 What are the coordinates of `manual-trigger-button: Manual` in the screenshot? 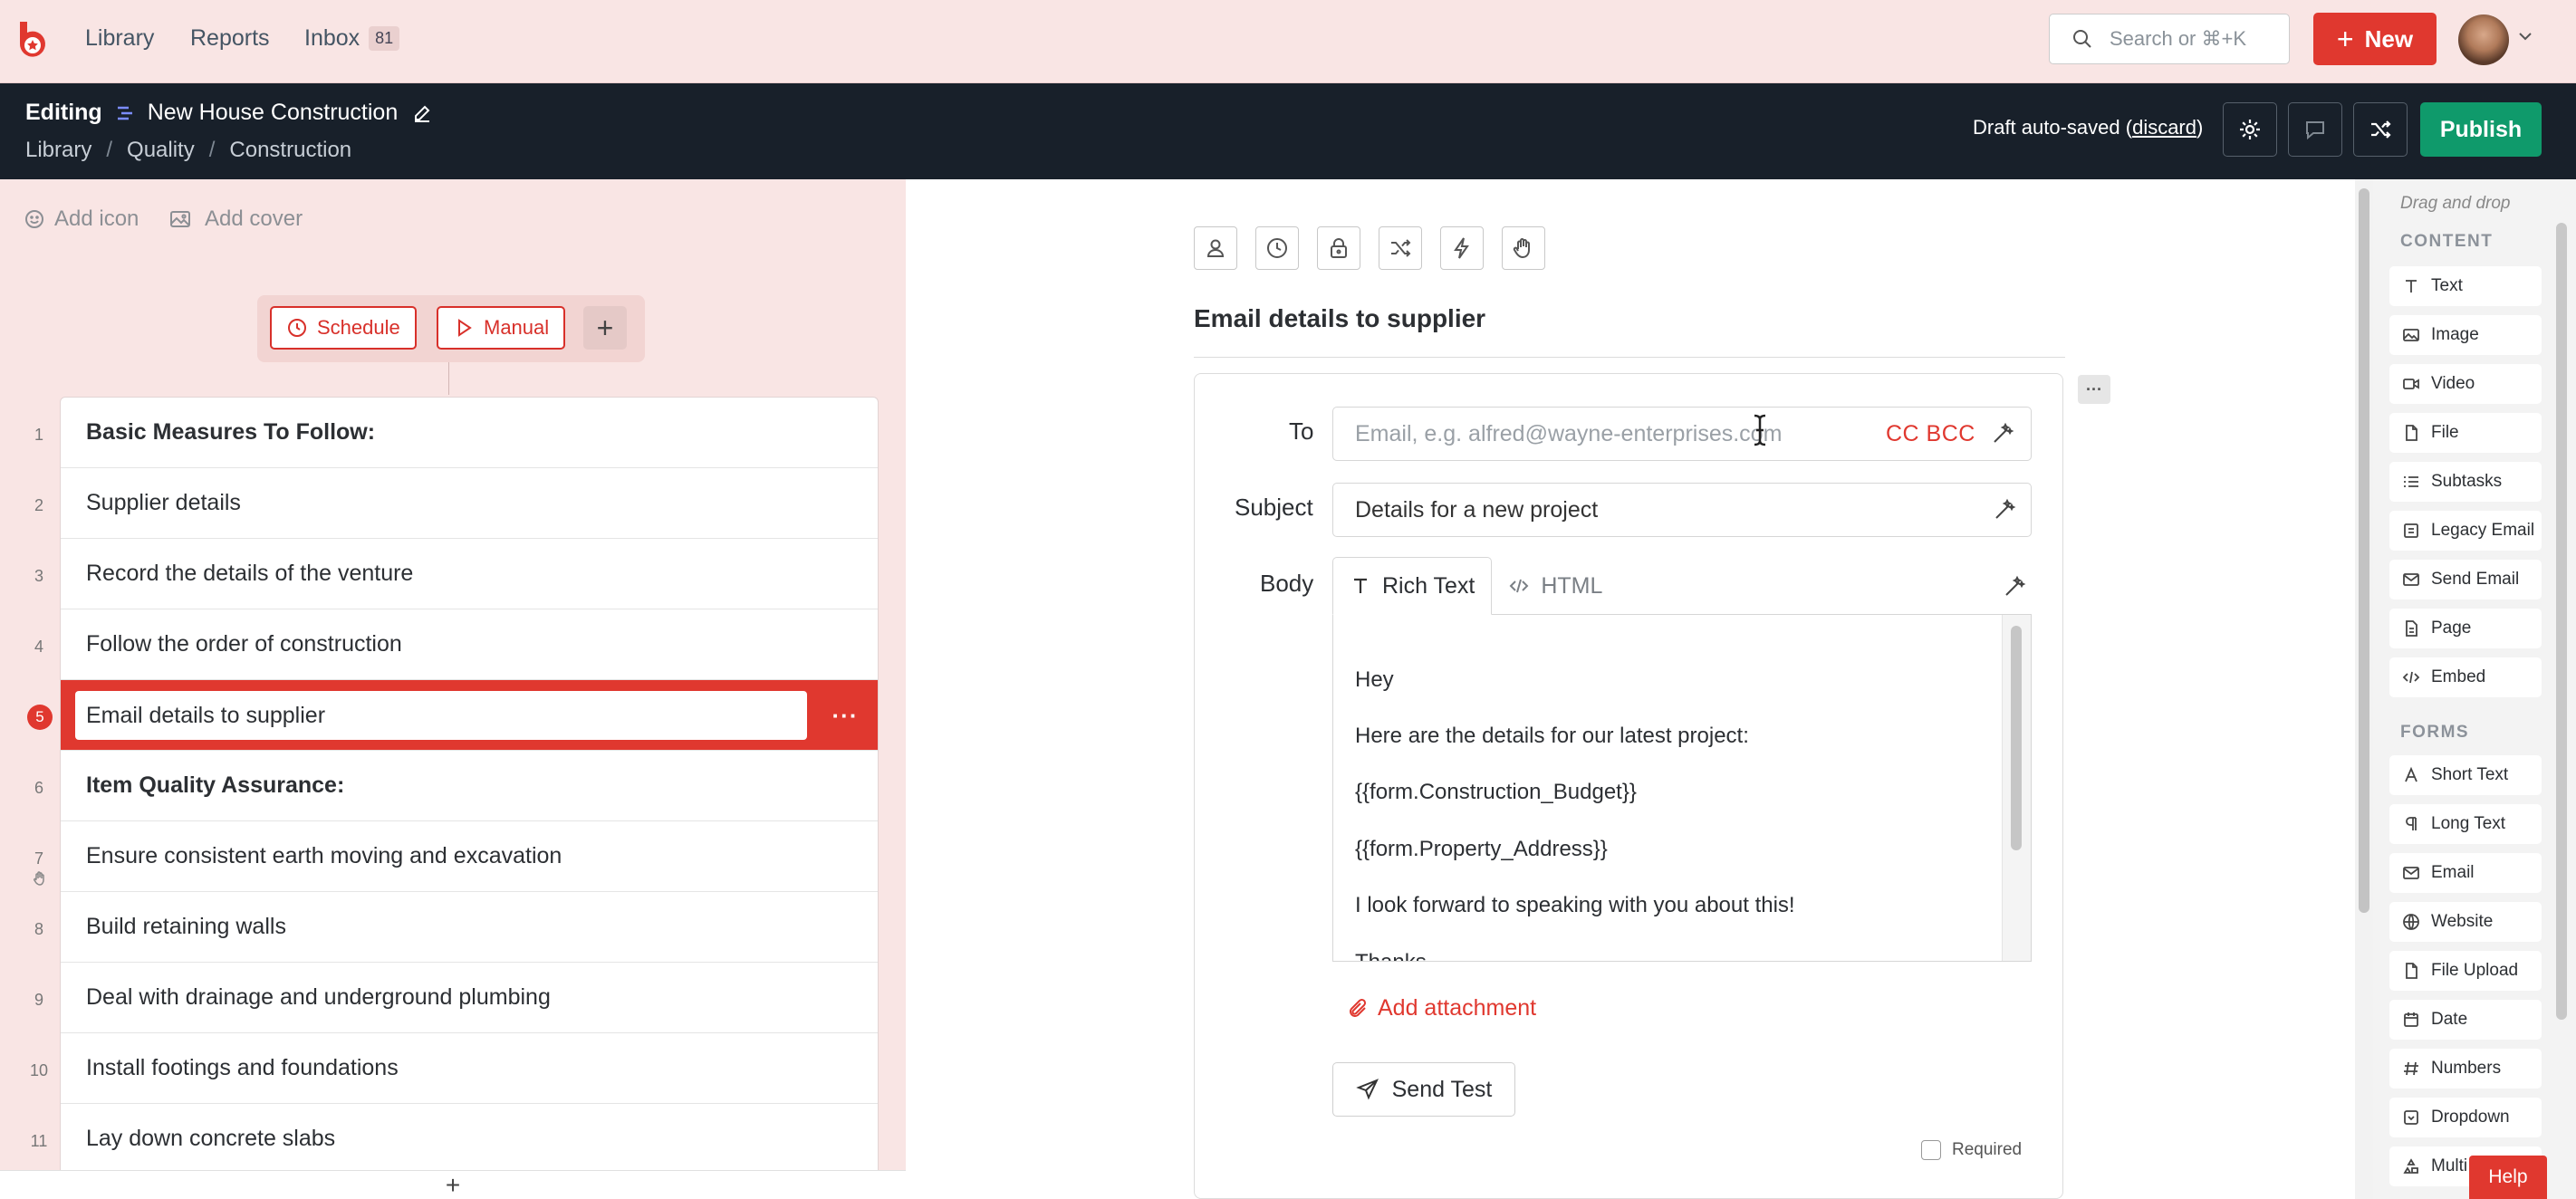 It's located at (501, 328).